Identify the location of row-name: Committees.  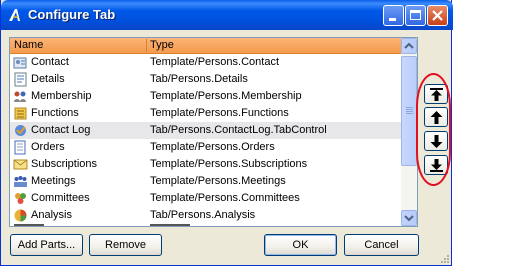
(60, 198).